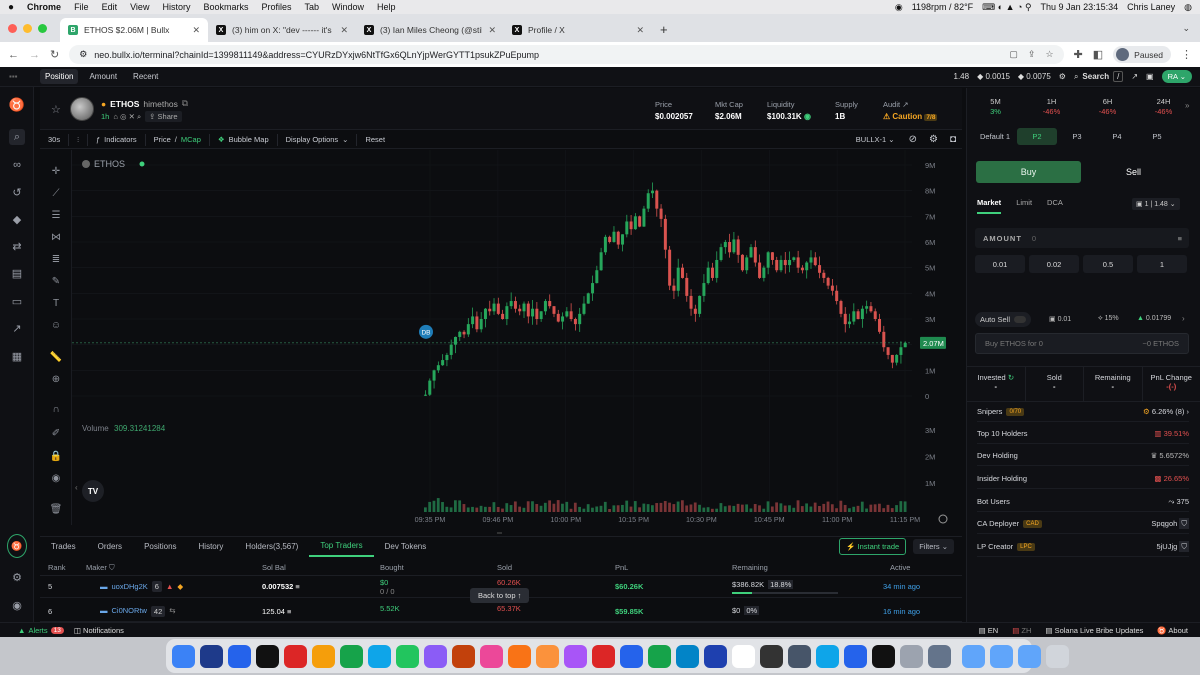 The width and height of the screenshot is (1200, 675). Describe the element at coordinates (55, 139) in the screenshot. I see `interval-selector: 30s` at that location.